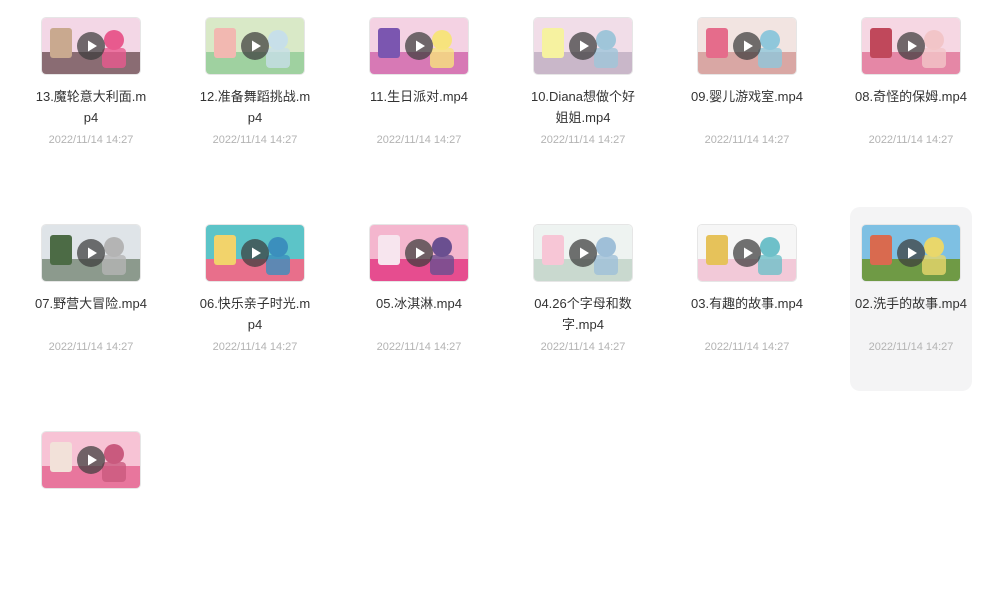  What do you see at coordinates (91, 107) in the screenshot?
I see `file-name: 13.魔轮意大利面.mp4` at bounding box center [91, 107].